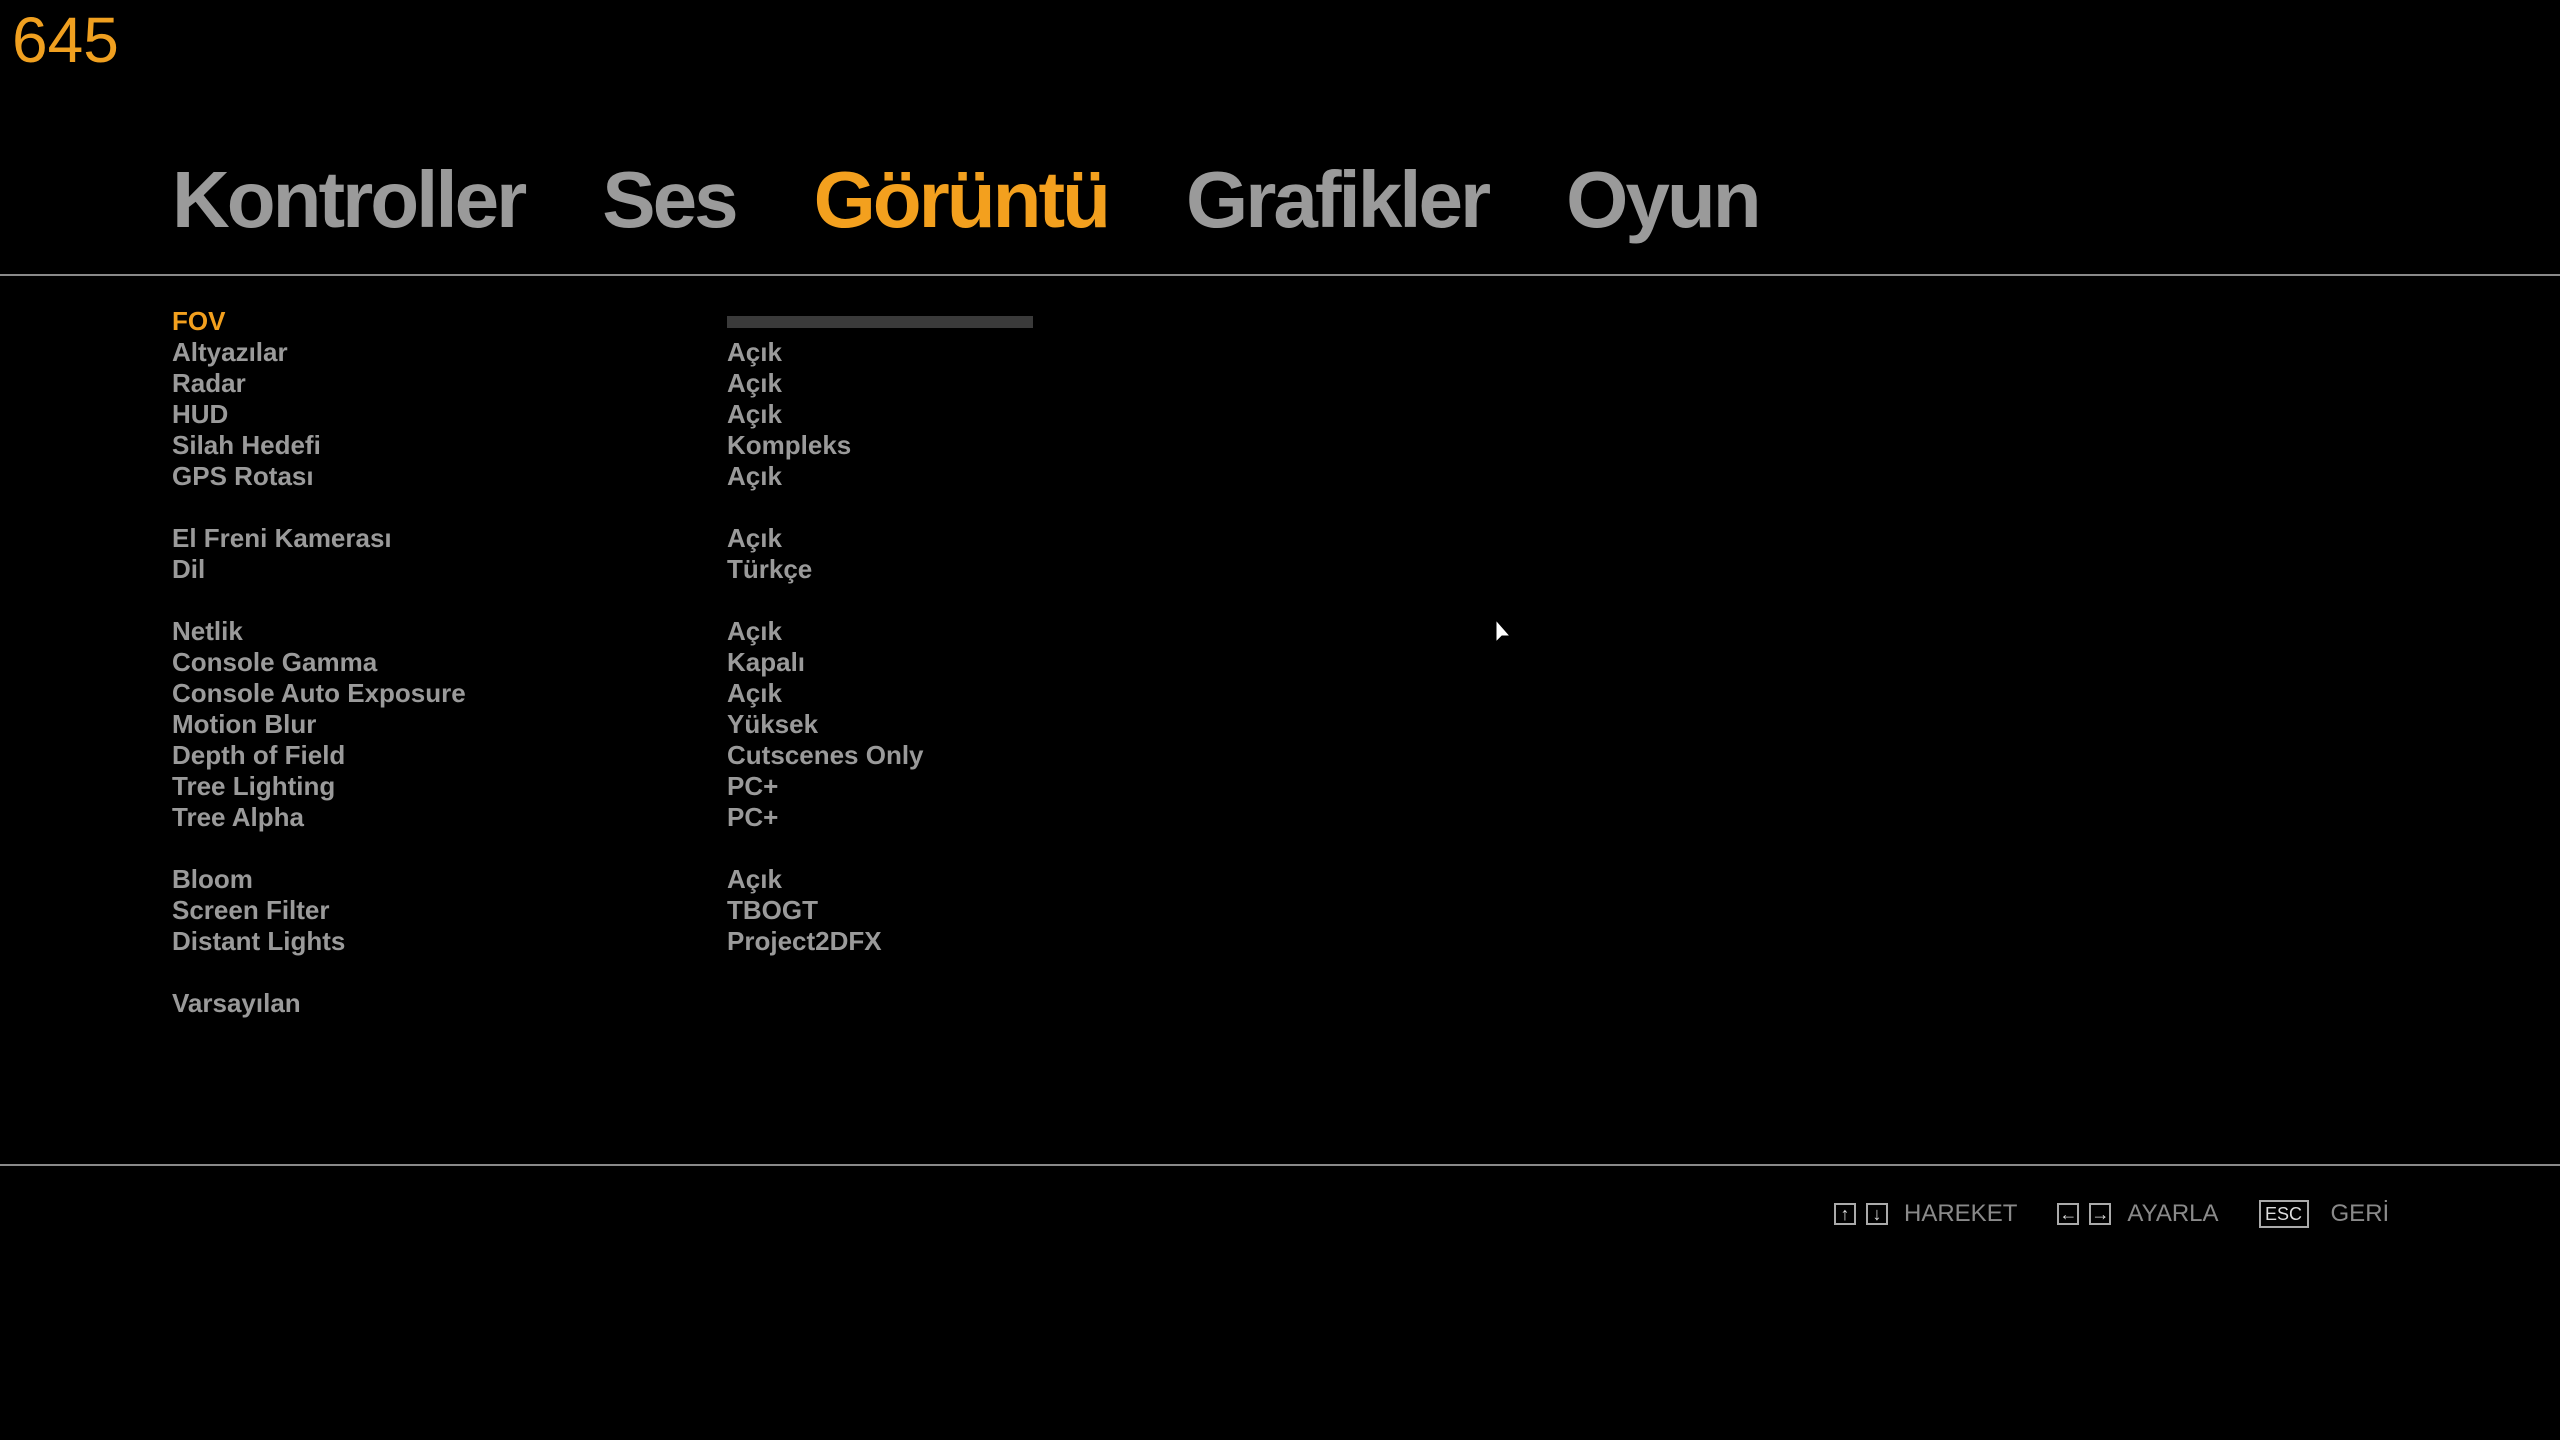 This screenshot has height=1440, width=2560. I want to click on hint-adjust-label: AYARLA, so click(2173, 1213).